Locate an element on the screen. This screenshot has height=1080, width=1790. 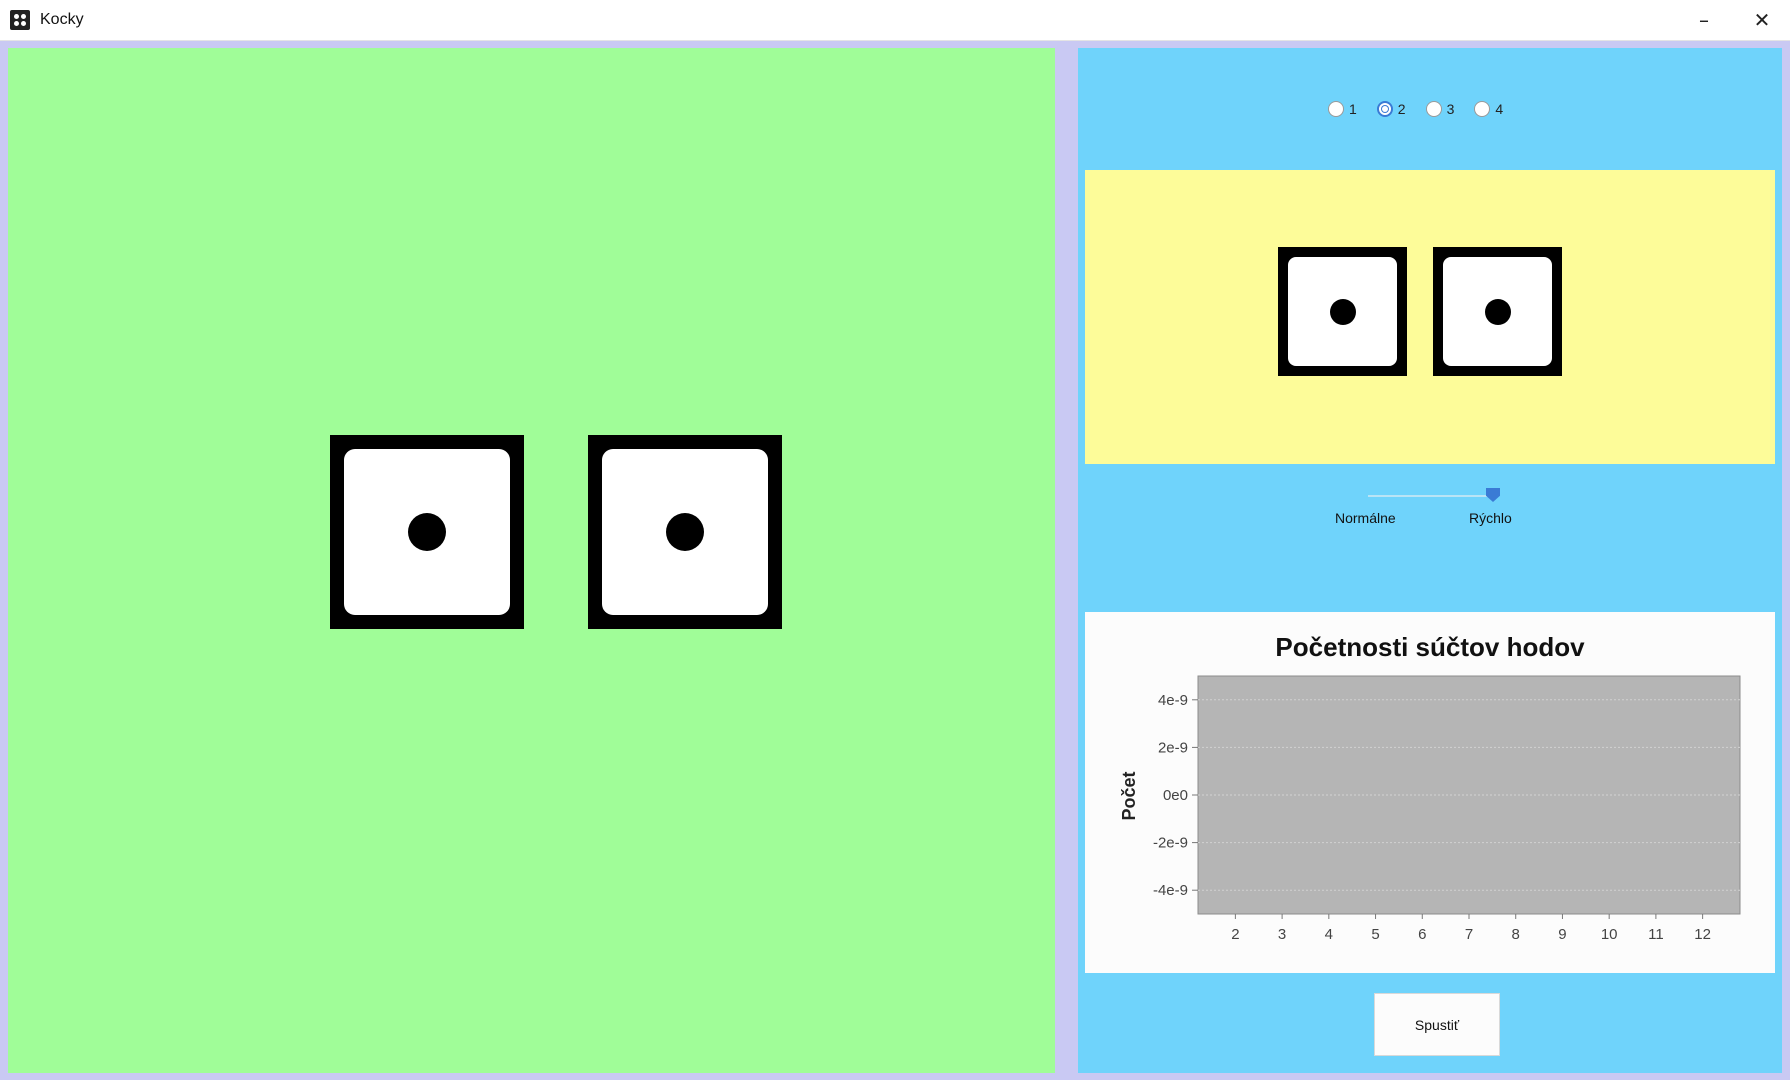
dice-count-option-3: 3 is located at coordinates (1440, 109).